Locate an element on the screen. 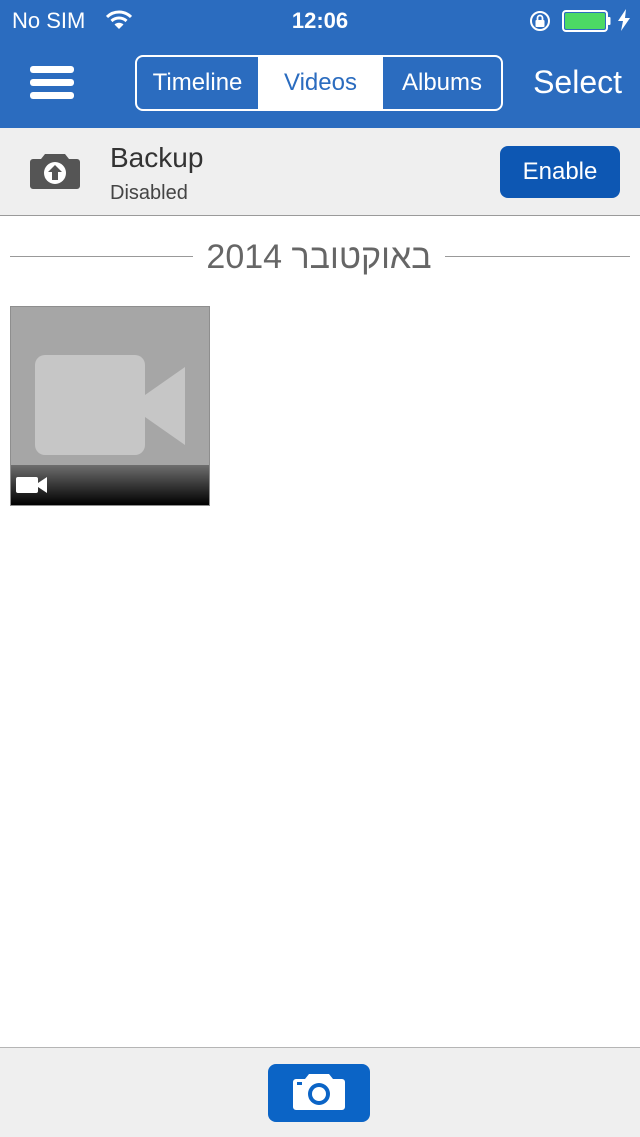 This screenshot has width=640, height=1137. battery-level-fill is located at coordinates (585, 21).